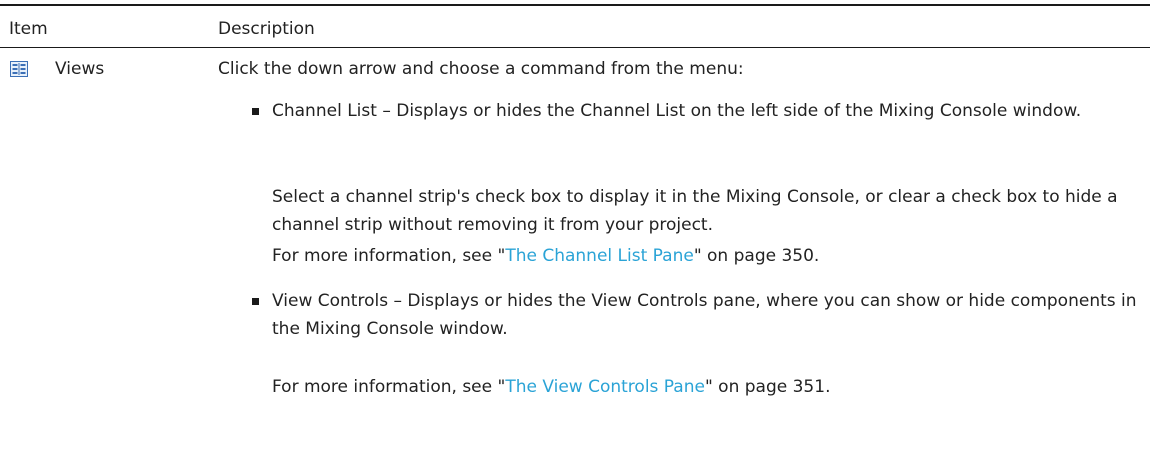  I want to click on channel-list-pane-link: The Channel List Pane, so click(599, 256).